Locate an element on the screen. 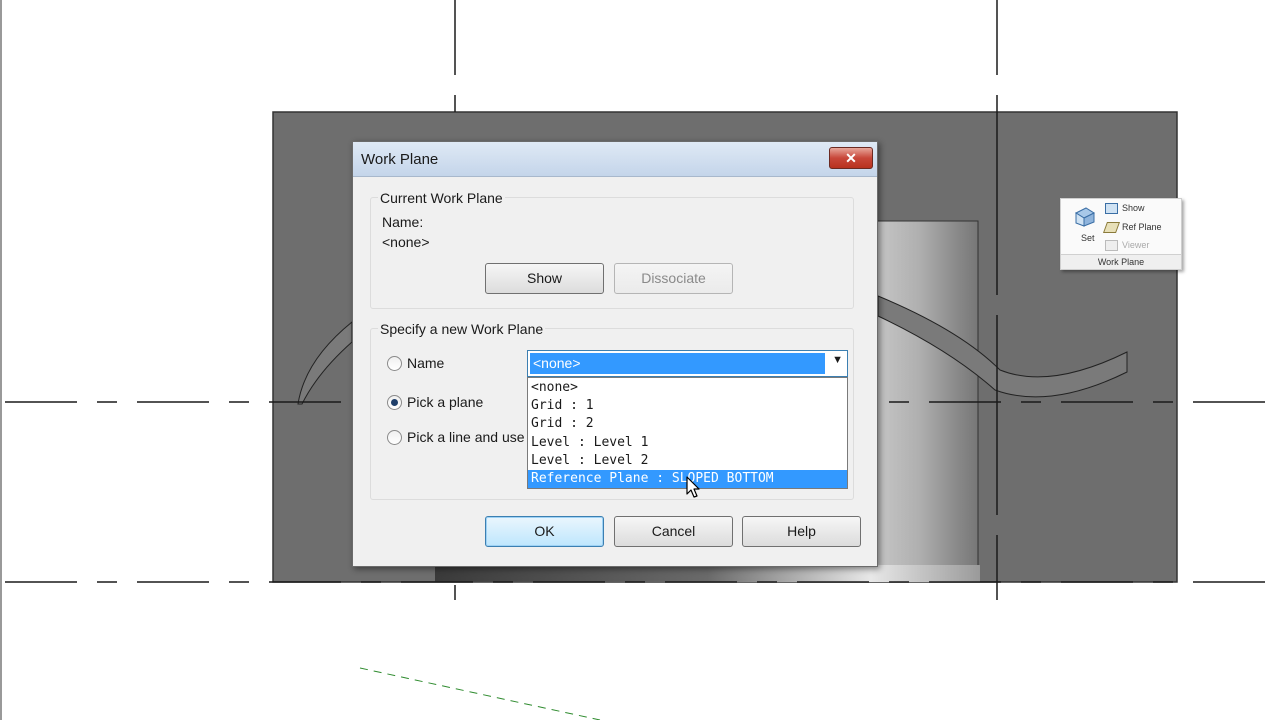 This screenshot has height=720, width=1280. viewer-icon is located at coordinates (1111, 246).